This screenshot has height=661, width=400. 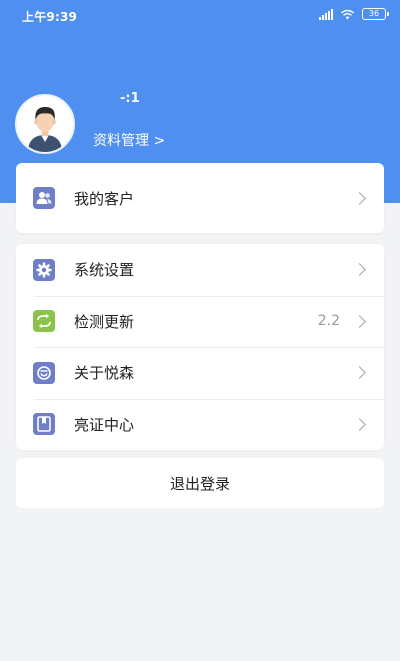 What do you see at coordinates (347, 14) in the screenshot?
I see `wifi-icon` at bounding box center [347, 14].